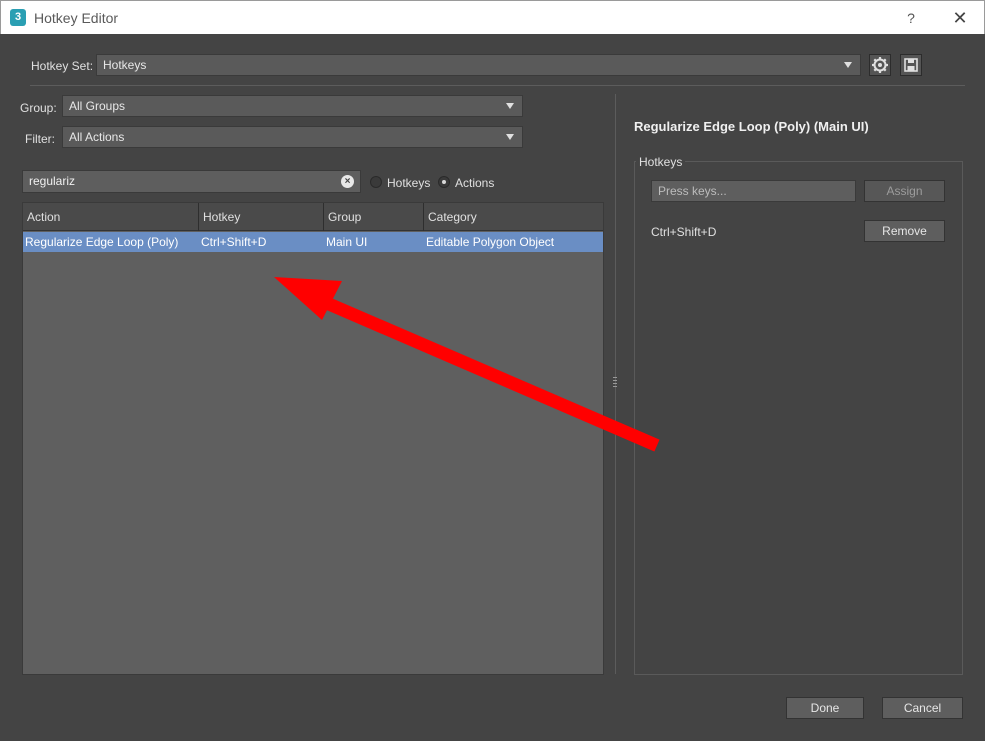 This screenshot has height=741, width=985. Describe the element at coordinates (347, 181) in the screenshot. I see `clear-search-icon: ×` at that location.